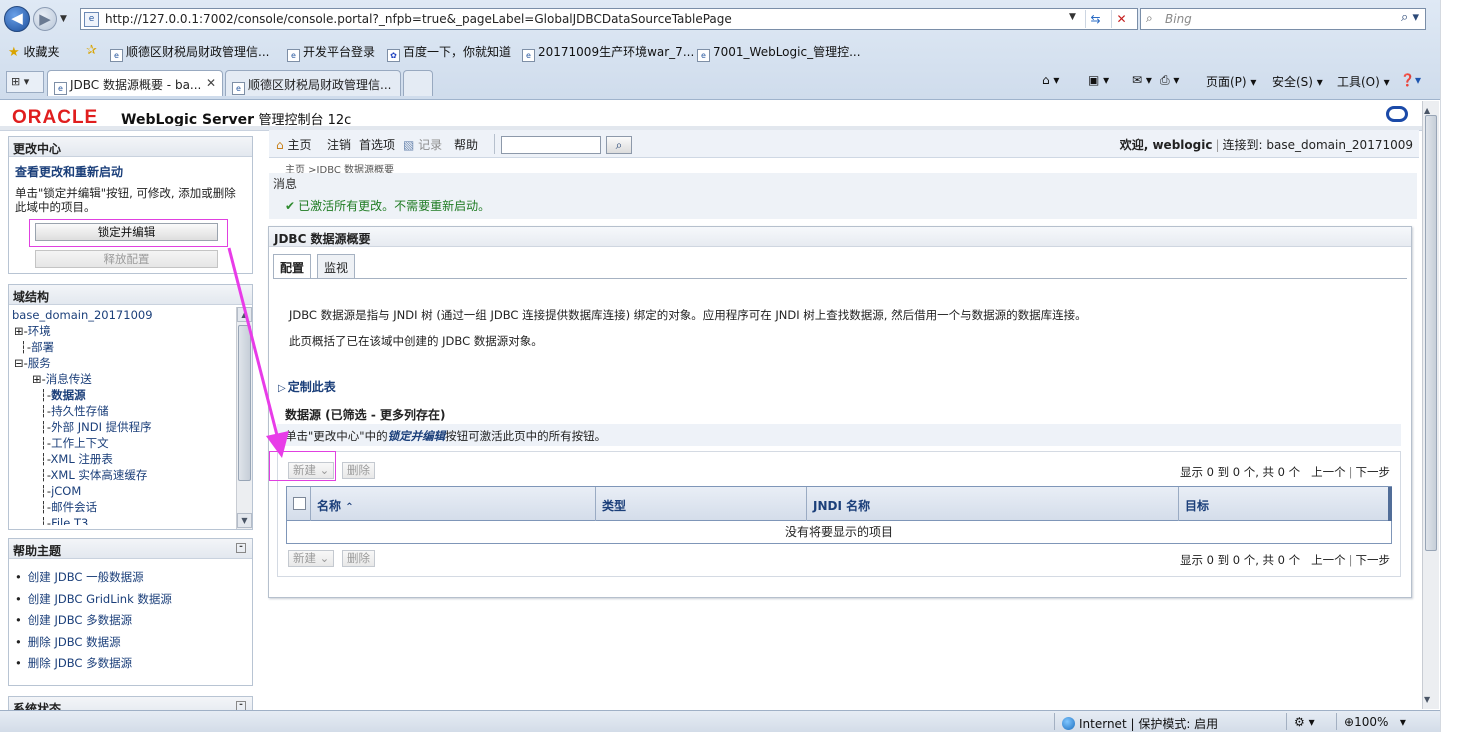  Describe the element at coordinates (307, 386) in the screenshot. I see `customize-table-link: ▷ 定制此表` at that location.